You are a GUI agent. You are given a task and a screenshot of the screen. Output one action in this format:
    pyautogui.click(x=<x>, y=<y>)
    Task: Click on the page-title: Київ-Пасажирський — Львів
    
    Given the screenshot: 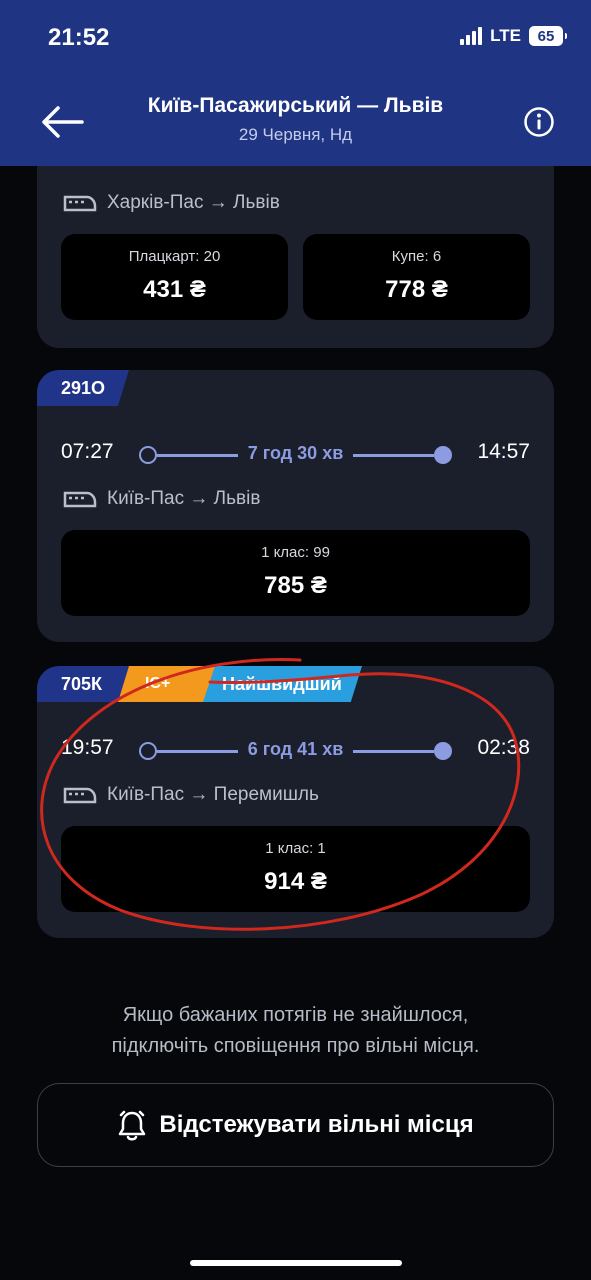 What is the action you would take?
    pyautogui.click(x=295, y=105)
    